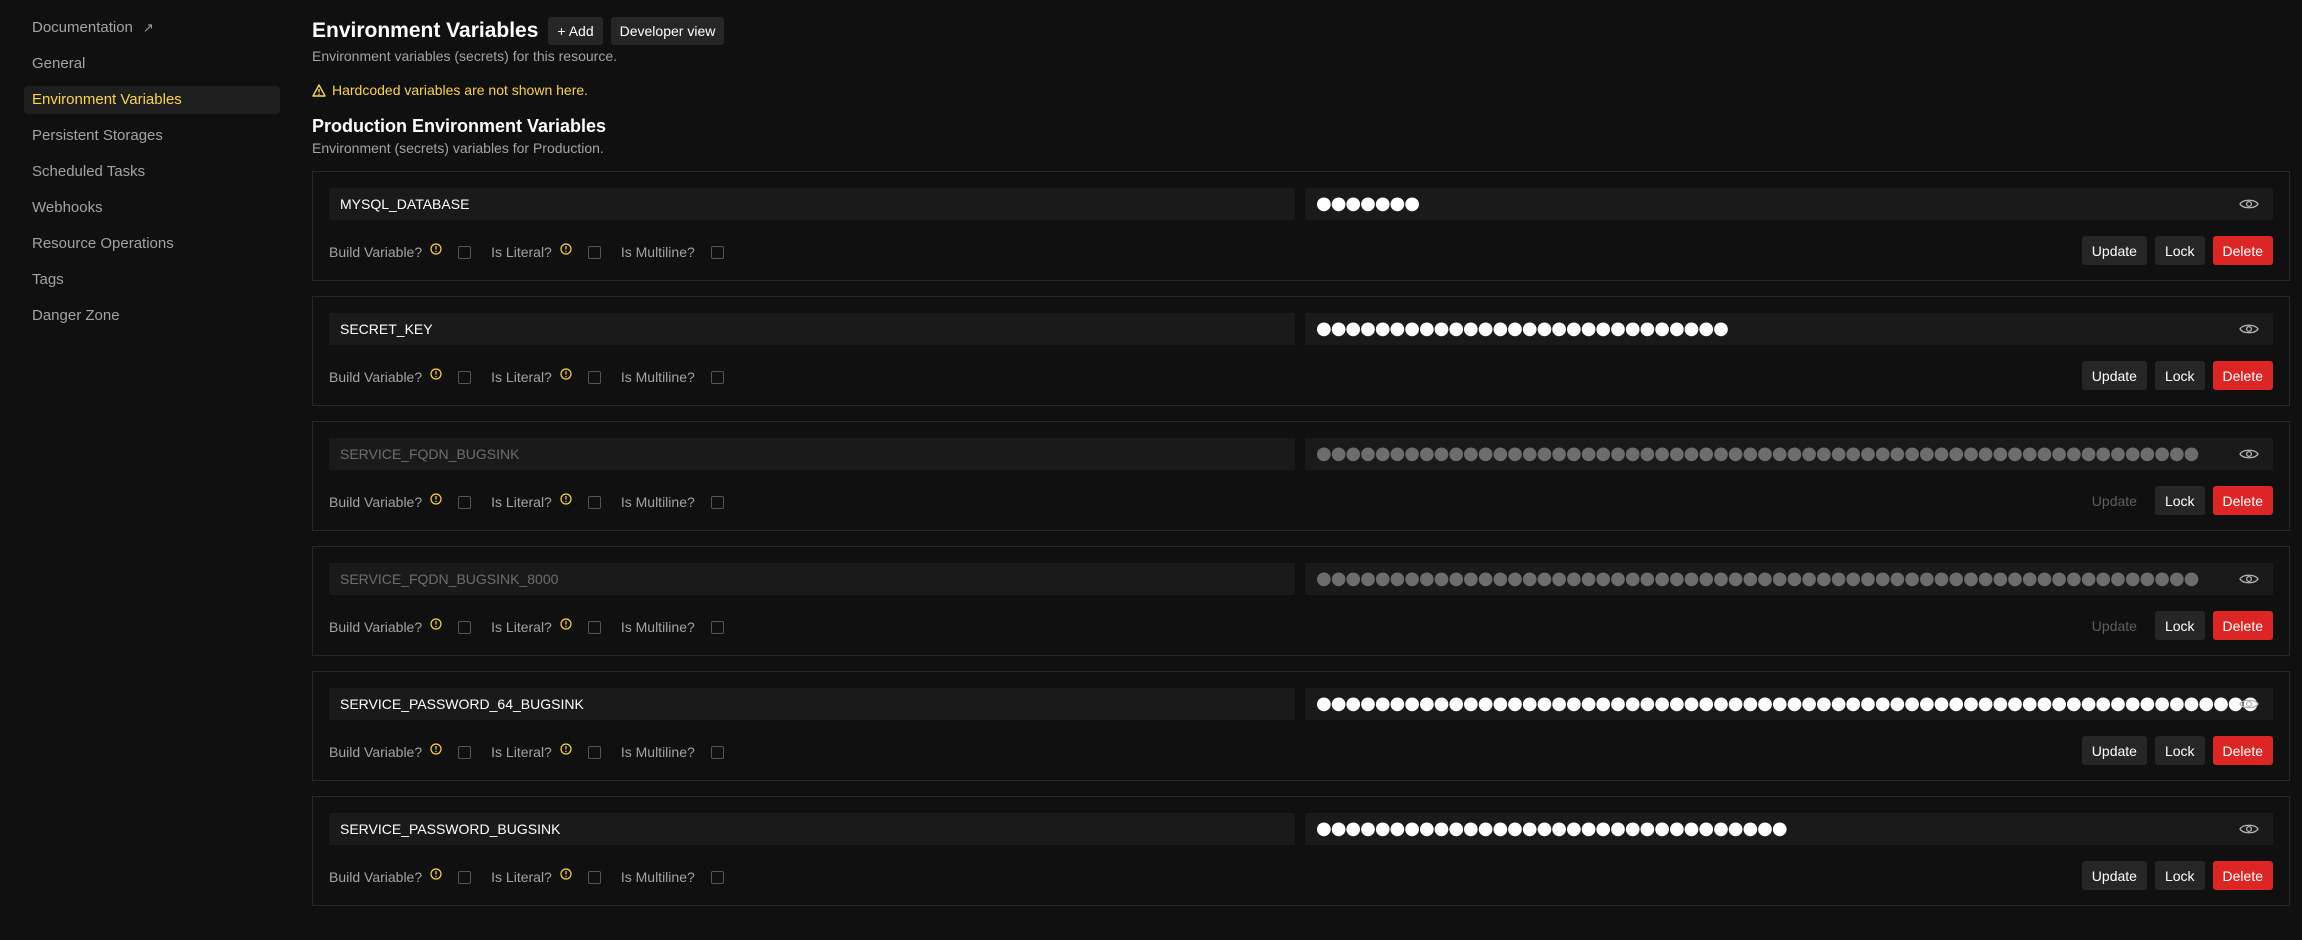  I want to click on variable-key-input: SERVICE_PASSWORD_64_BUGSINK, so click(812, 704).